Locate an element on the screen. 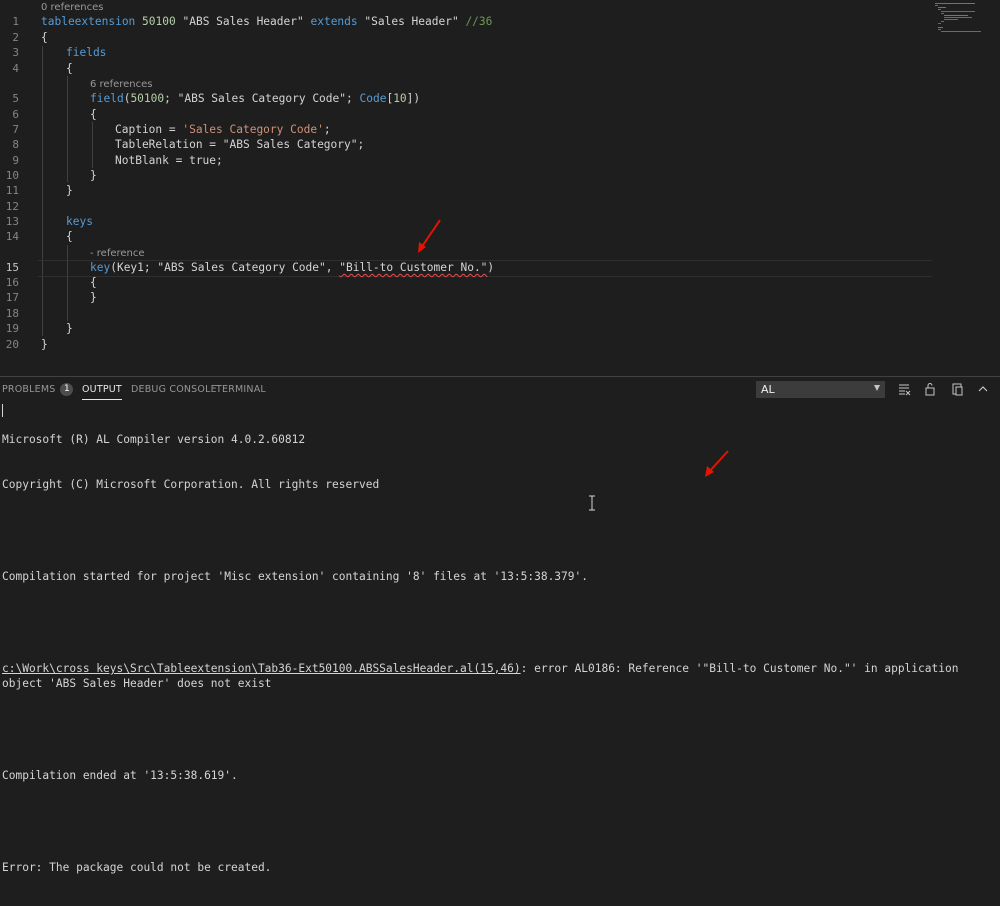  line-number: 13 is located at coordinates (12, 221).